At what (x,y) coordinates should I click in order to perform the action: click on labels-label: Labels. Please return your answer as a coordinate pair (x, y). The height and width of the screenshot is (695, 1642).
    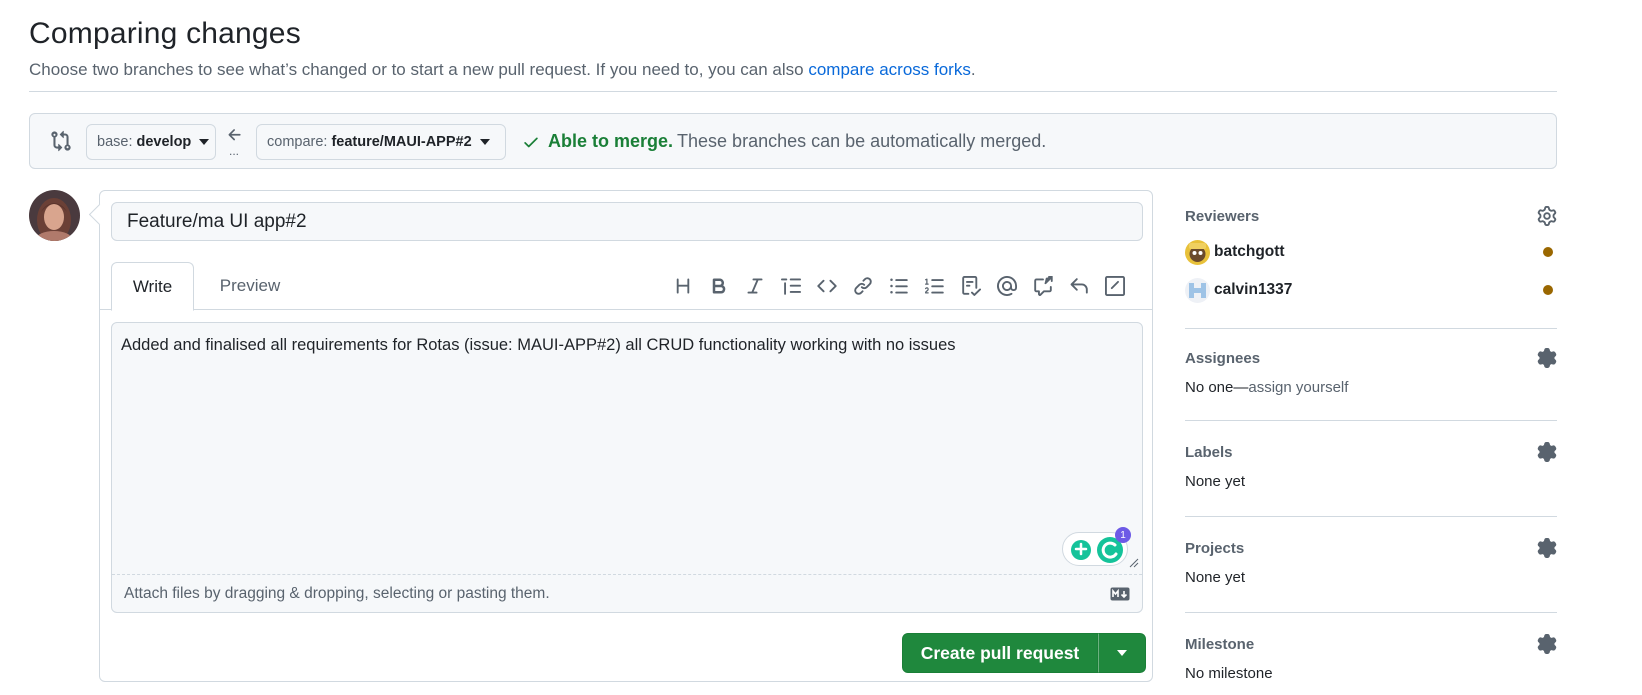
    Looking at the image, I should click on (1209, 452).